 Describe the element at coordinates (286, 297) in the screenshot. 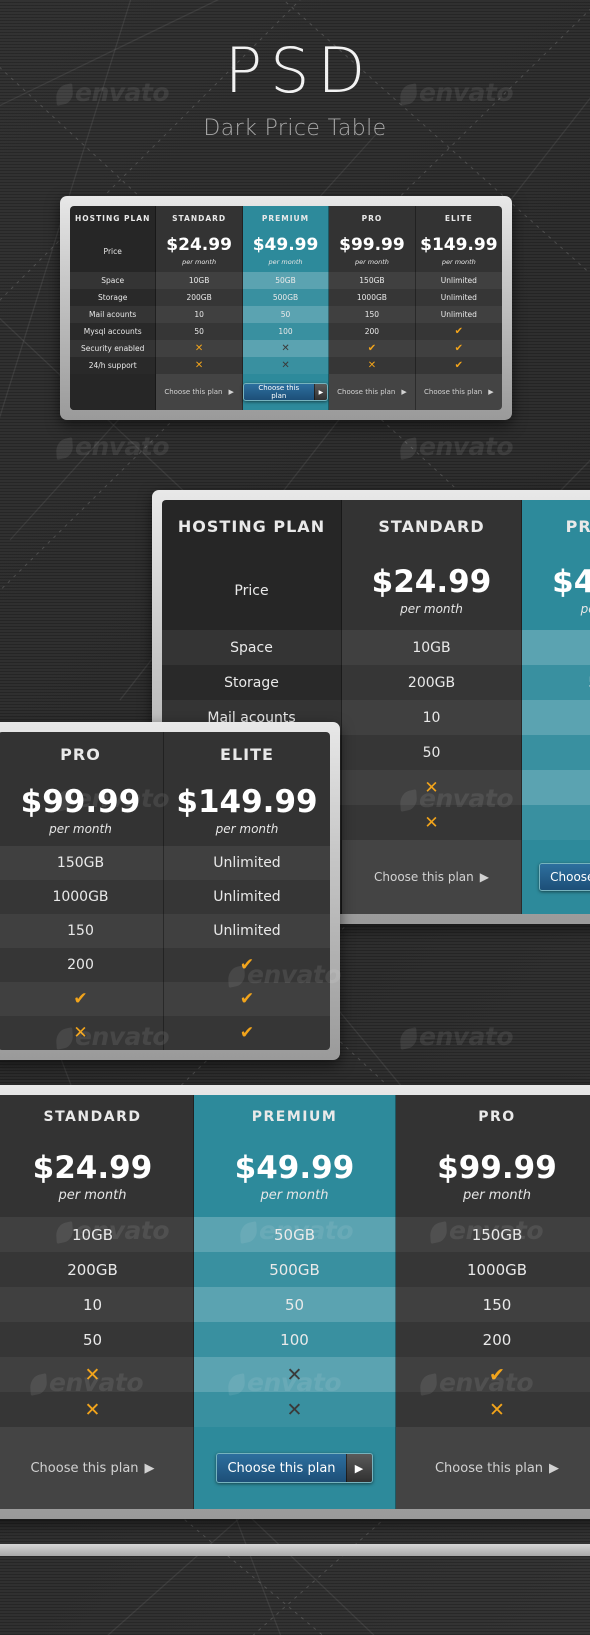

I see `plan-storage: 500GB` at that location.